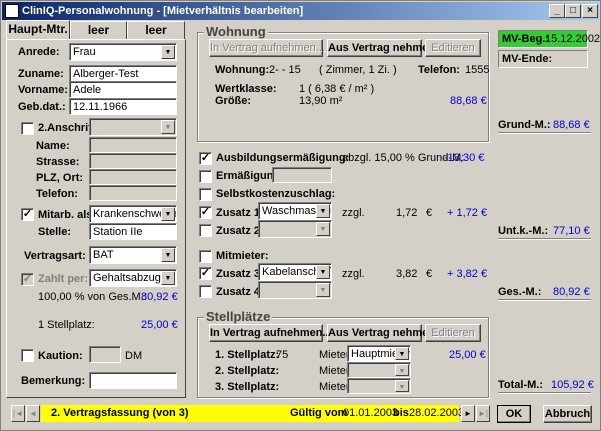 The image size is (601, 431). I want to click on groesse-amount: 88,68 €, so click(468, 101).